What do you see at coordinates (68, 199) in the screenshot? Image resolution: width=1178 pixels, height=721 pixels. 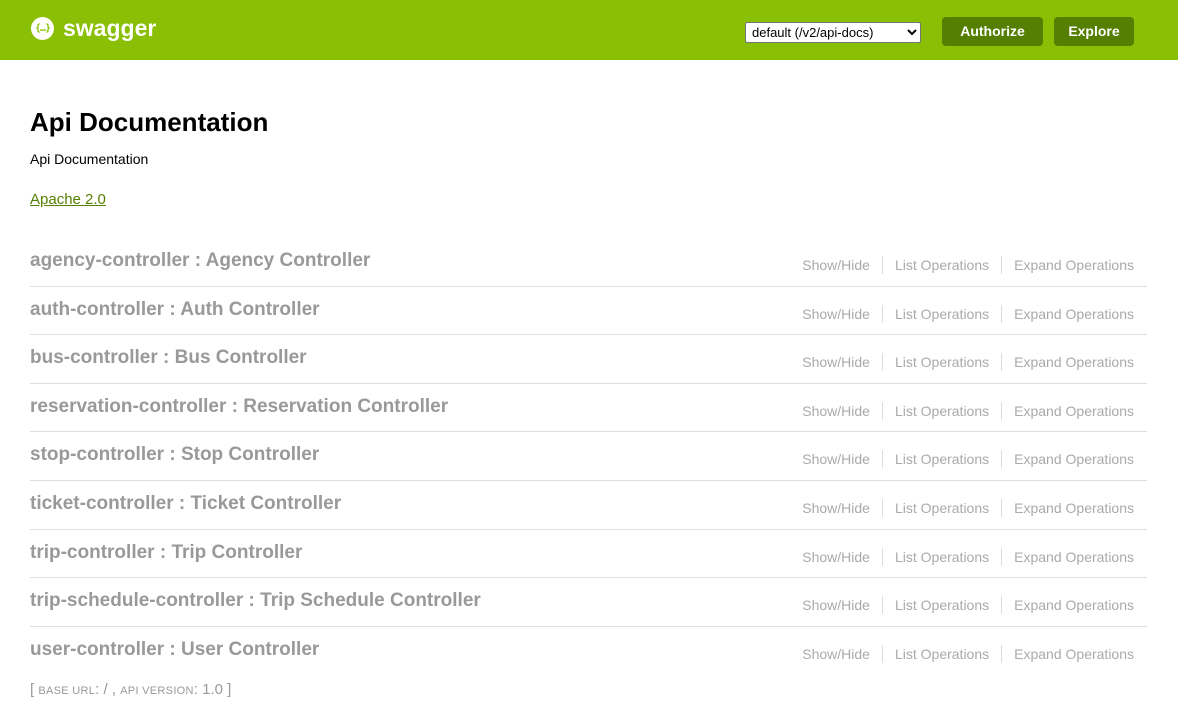 I see `license-link: Apache 2.0` at bounding box center [68, 199].